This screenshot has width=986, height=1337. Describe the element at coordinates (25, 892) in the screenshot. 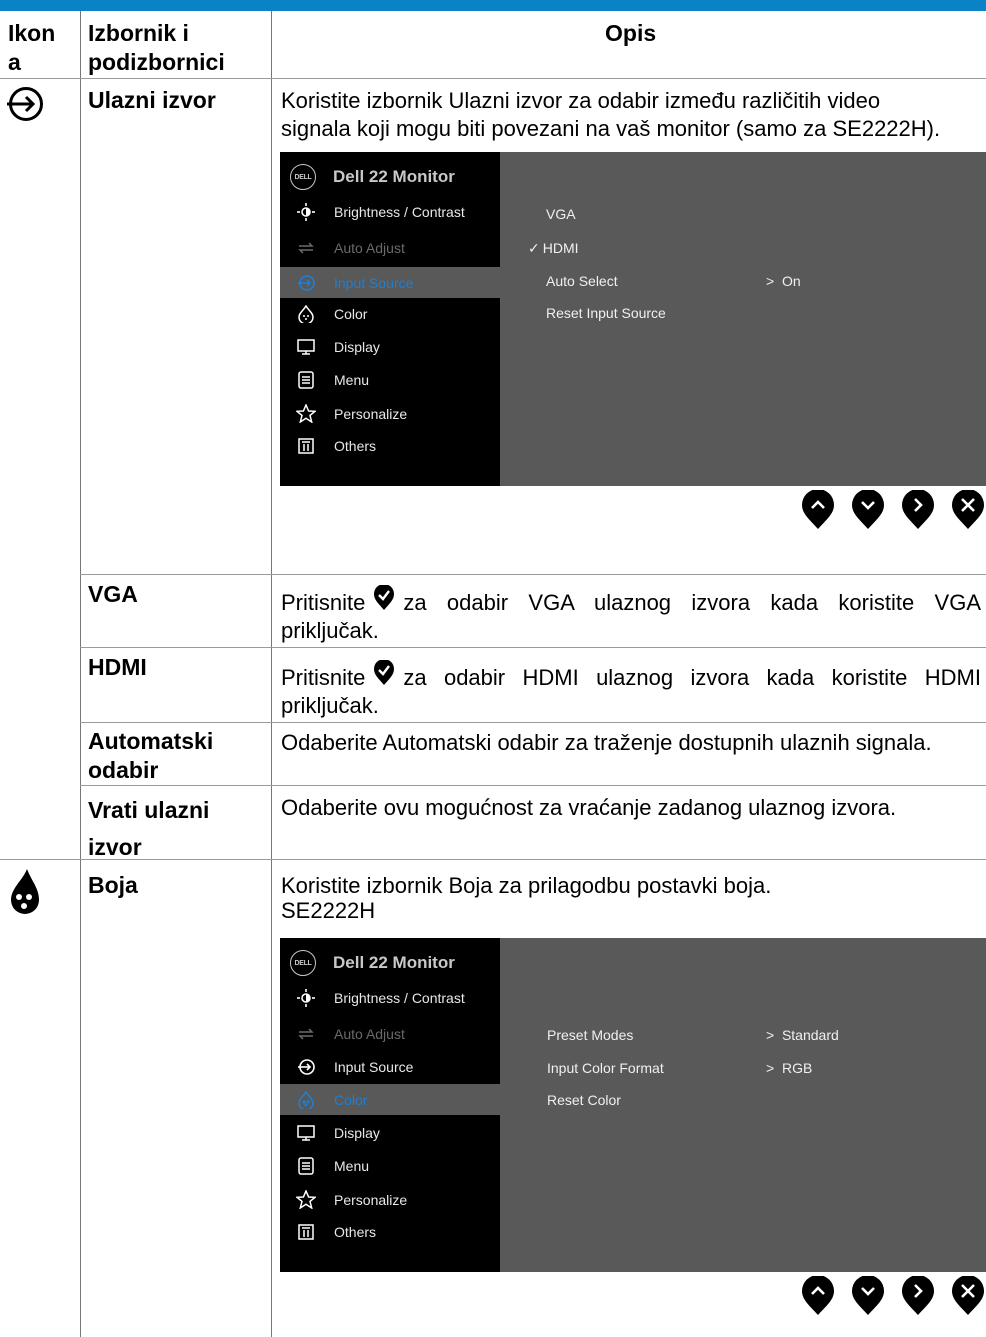

I see `color-drop-icon` at that location.